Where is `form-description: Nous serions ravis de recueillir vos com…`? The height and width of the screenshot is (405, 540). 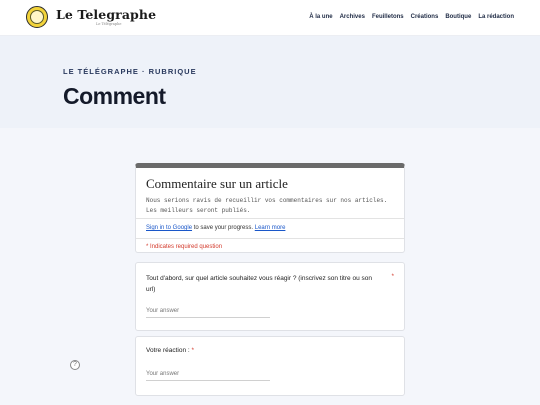
form-description: Nous serions ravis de recueillir vos com… is located at coordinates (267, 205).